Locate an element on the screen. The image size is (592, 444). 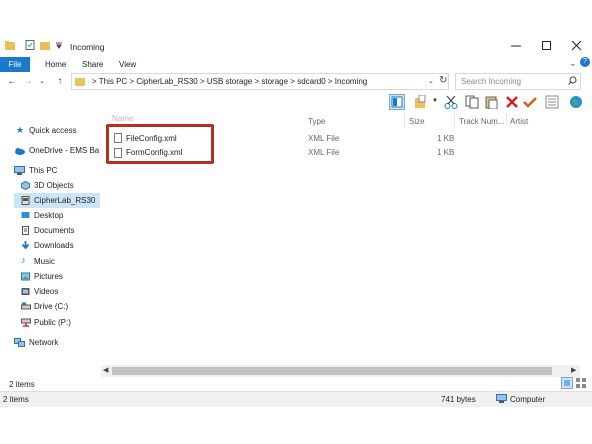
scrollbar-thumb is located at coordinates (332, 371).